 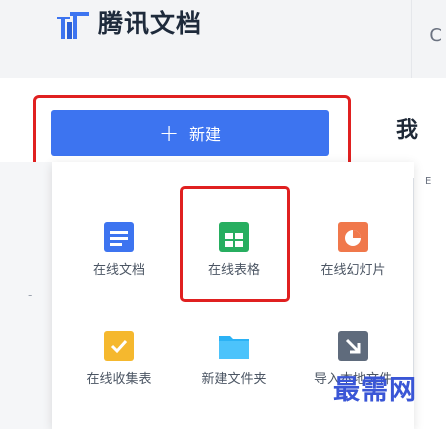 What do you see at coordinates (235, 244) in the screenshot?
I see `highlight-box-sheet` at bounding box center [235, 244].